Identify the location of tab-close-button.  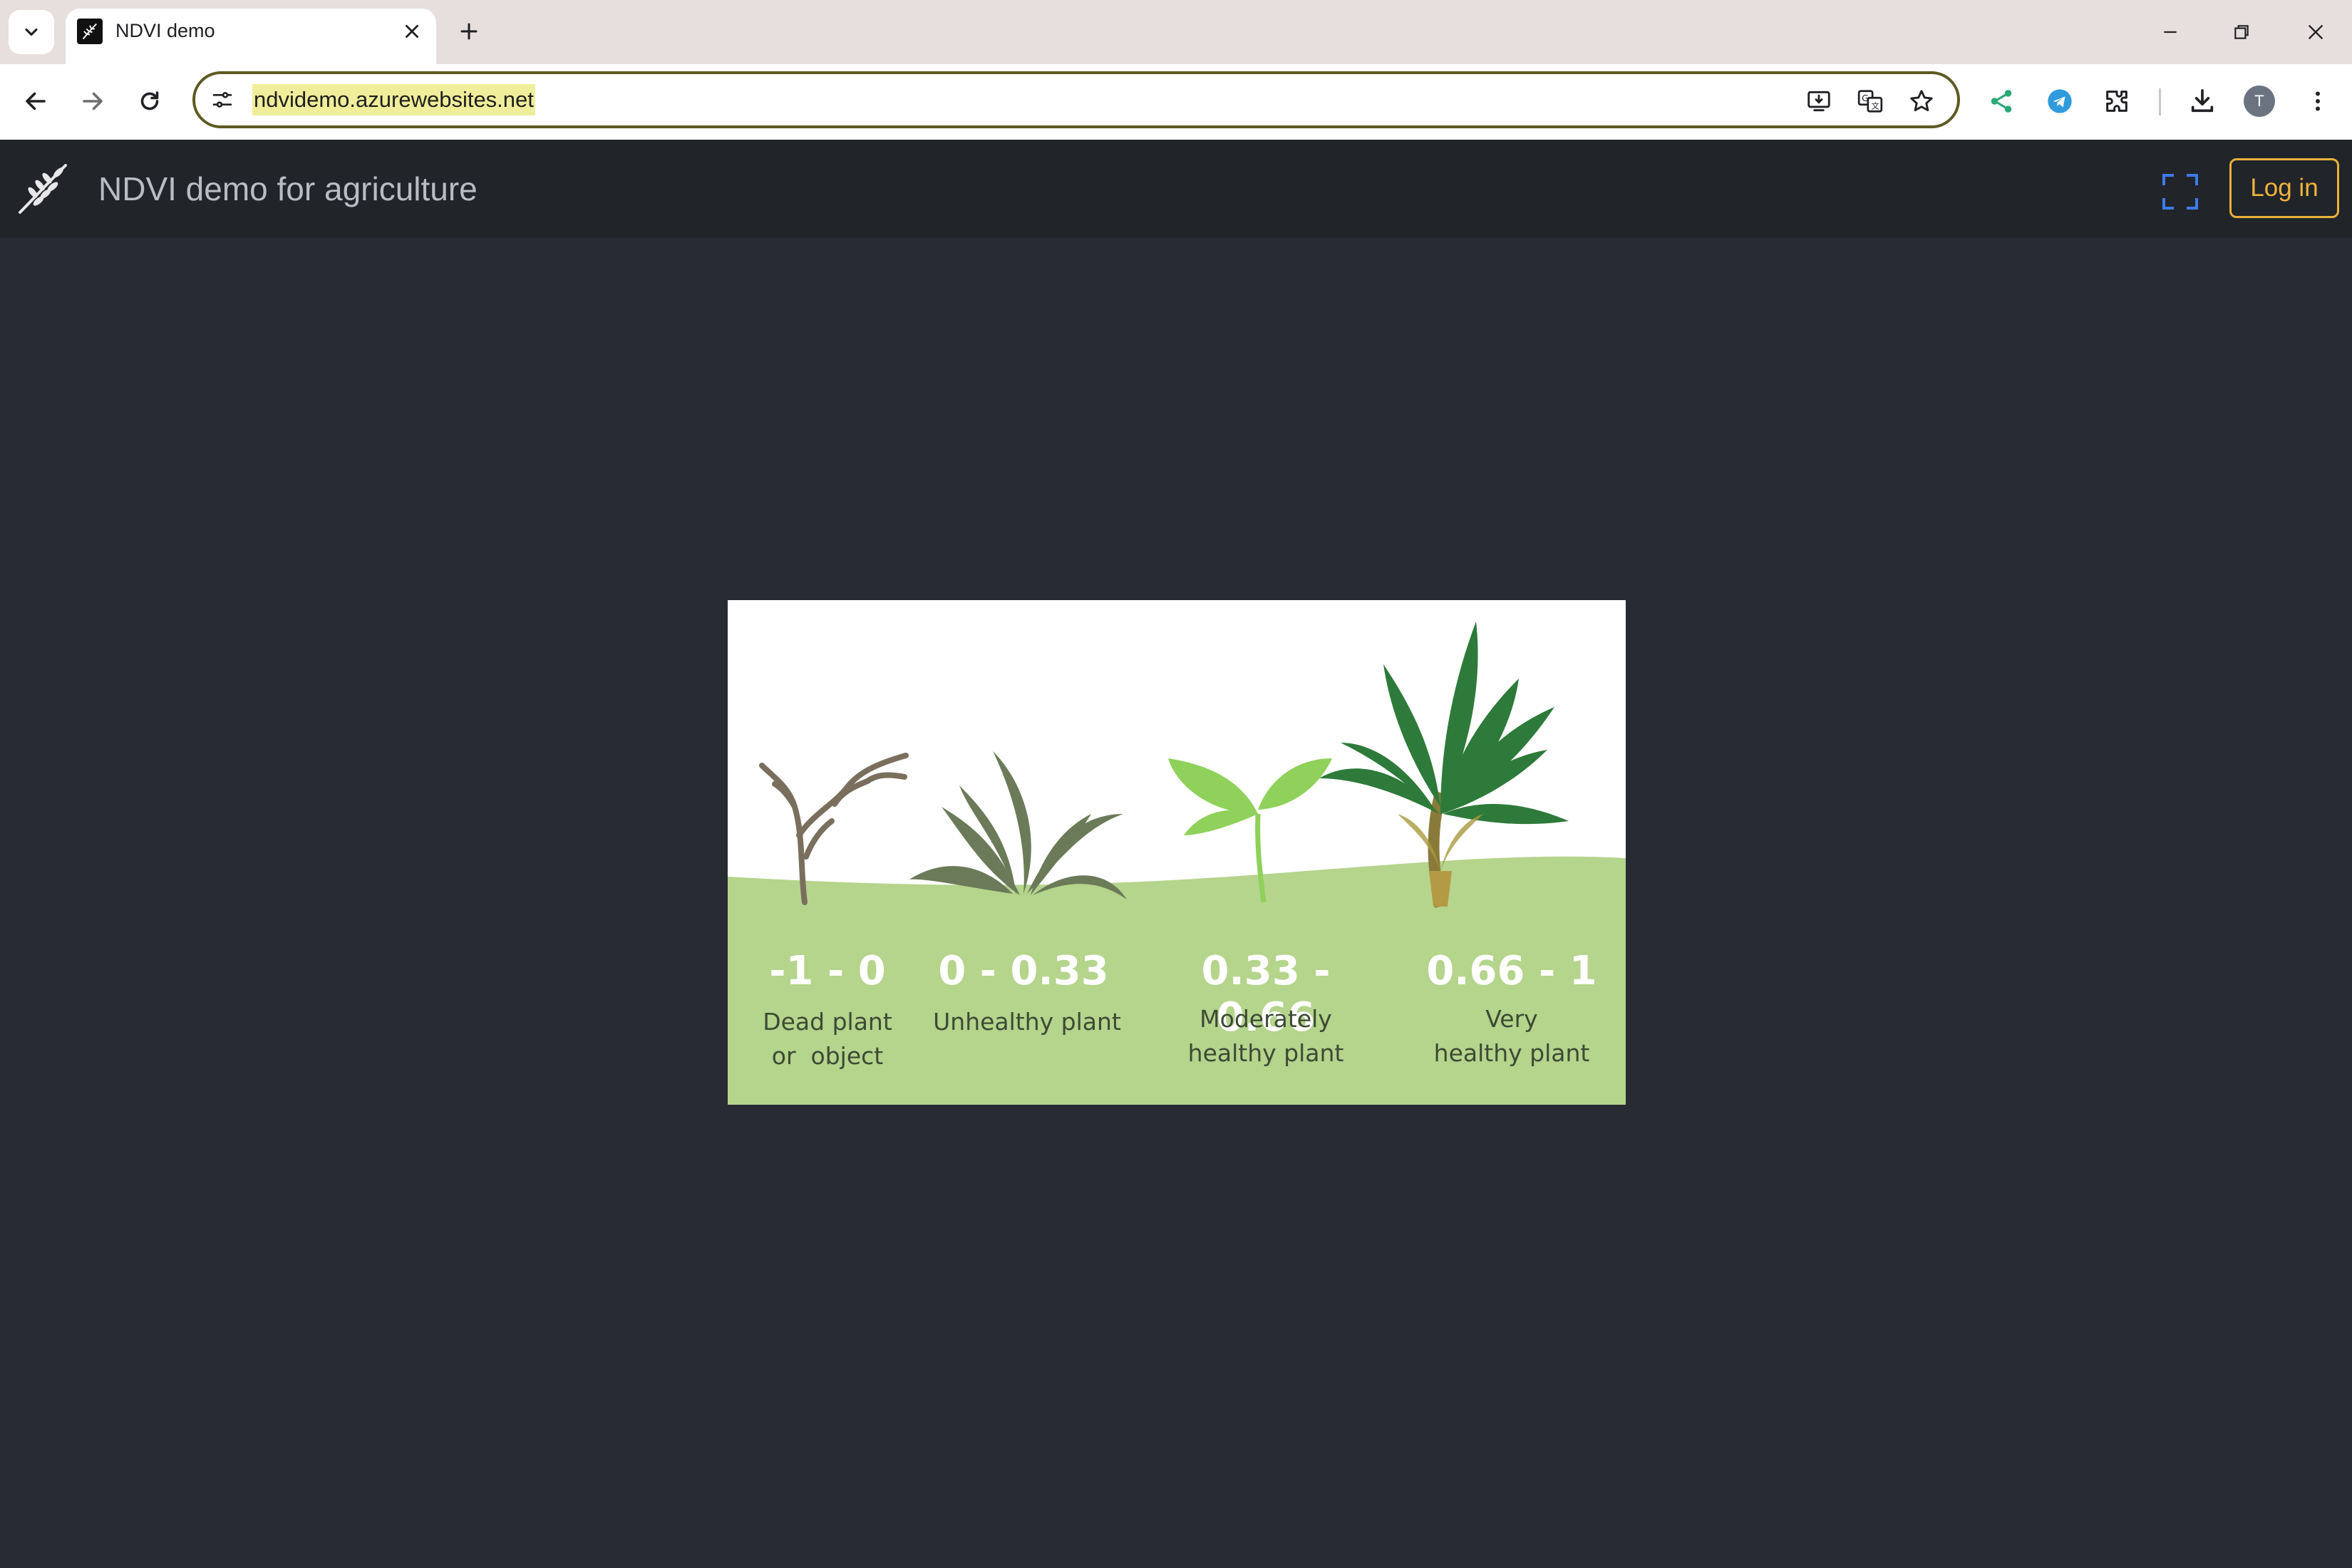
(412, 32).